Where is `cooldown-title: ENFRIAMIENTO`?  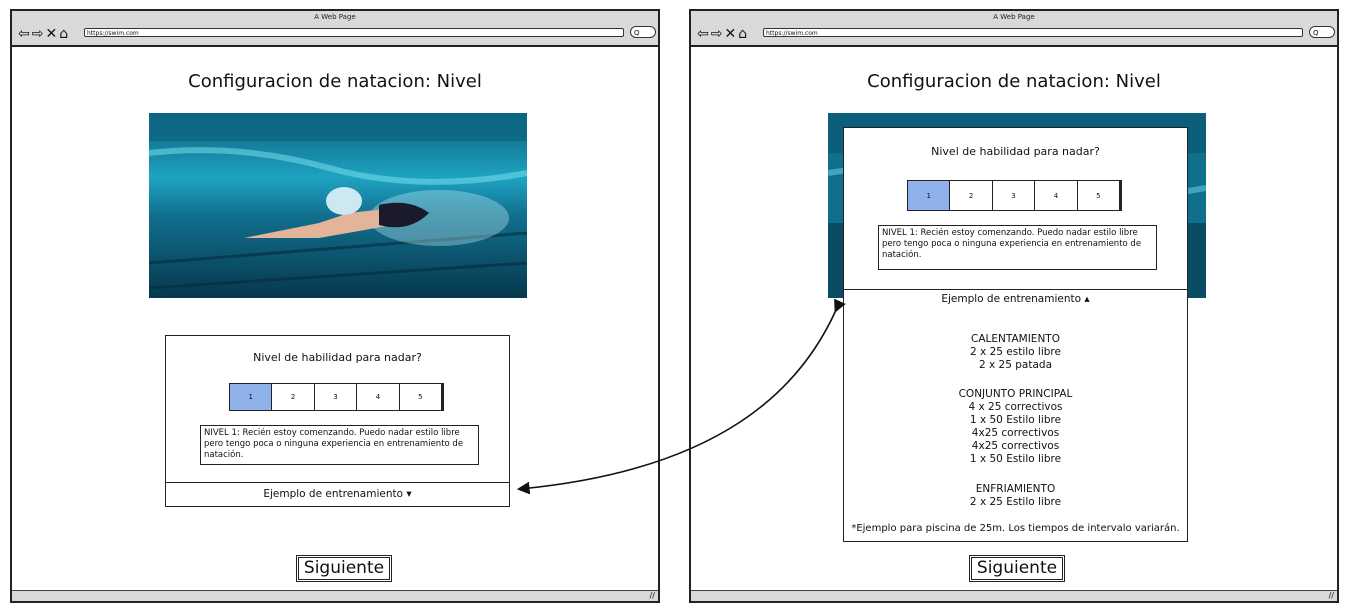
cooldown-title: ENFRIAMIENTO is located at coordinates (1015, 489).